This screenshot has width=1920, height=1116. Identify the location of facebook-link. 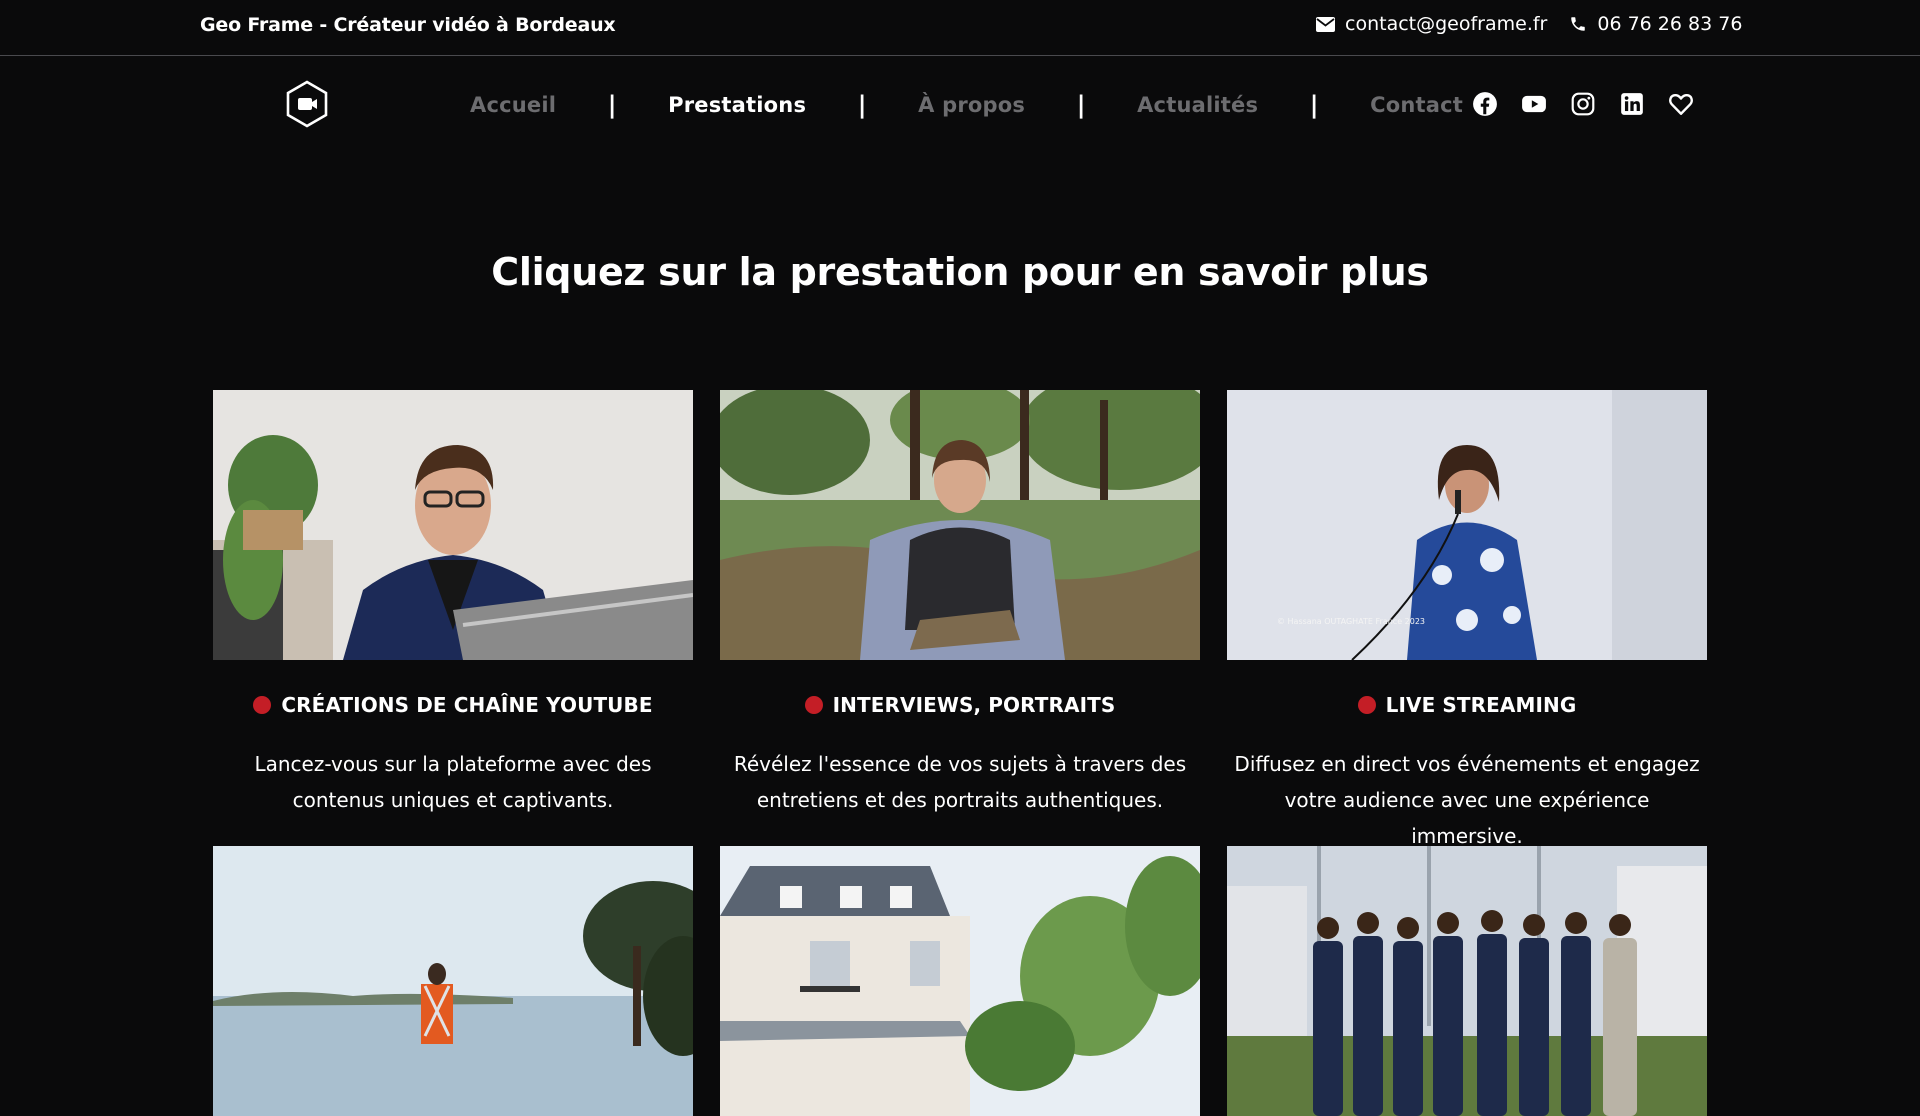
(1485, 104).